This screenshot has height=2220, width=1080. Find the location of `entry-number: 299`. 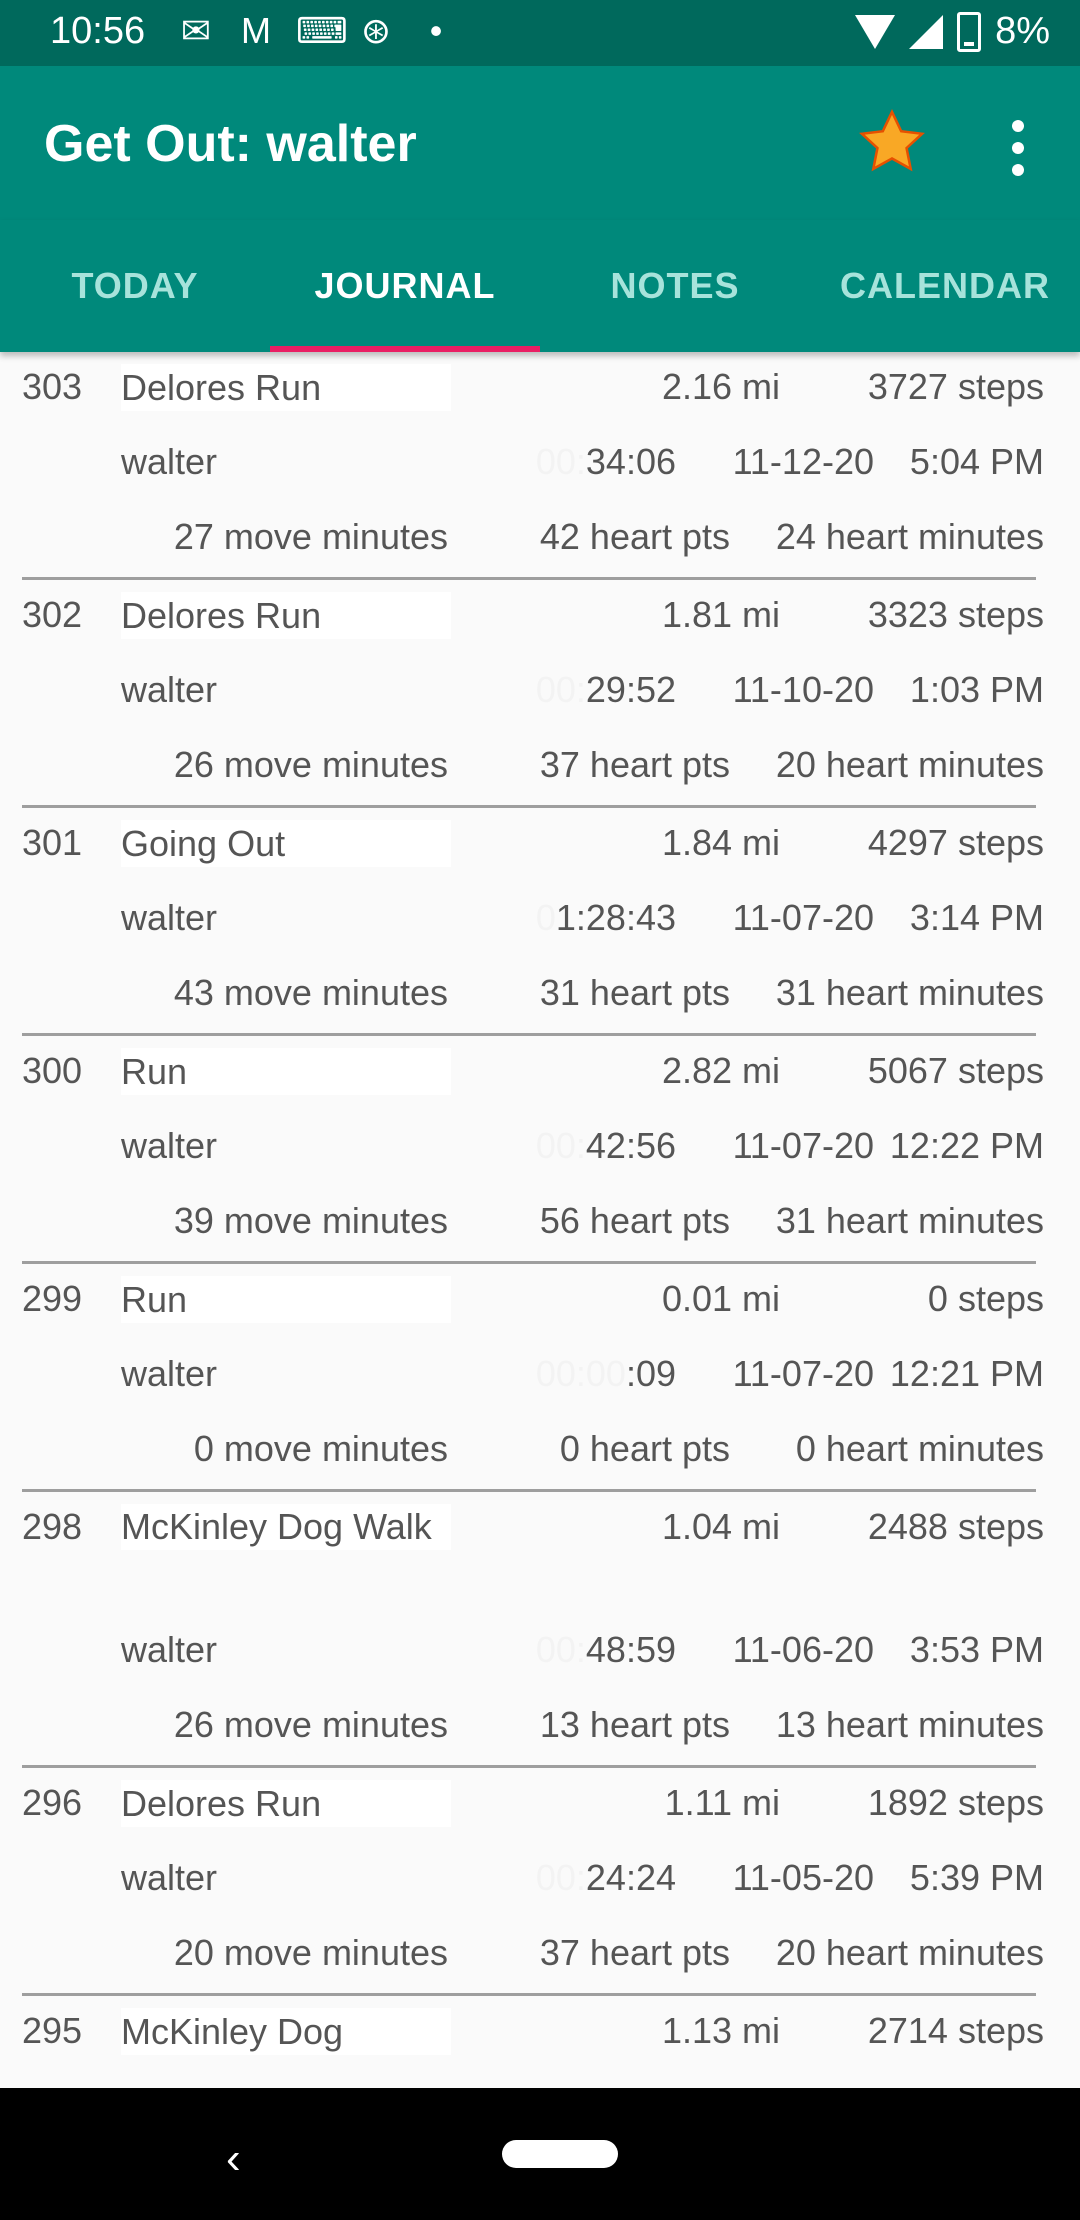

entry-number: 299 is located at coordinates (52, 1298).